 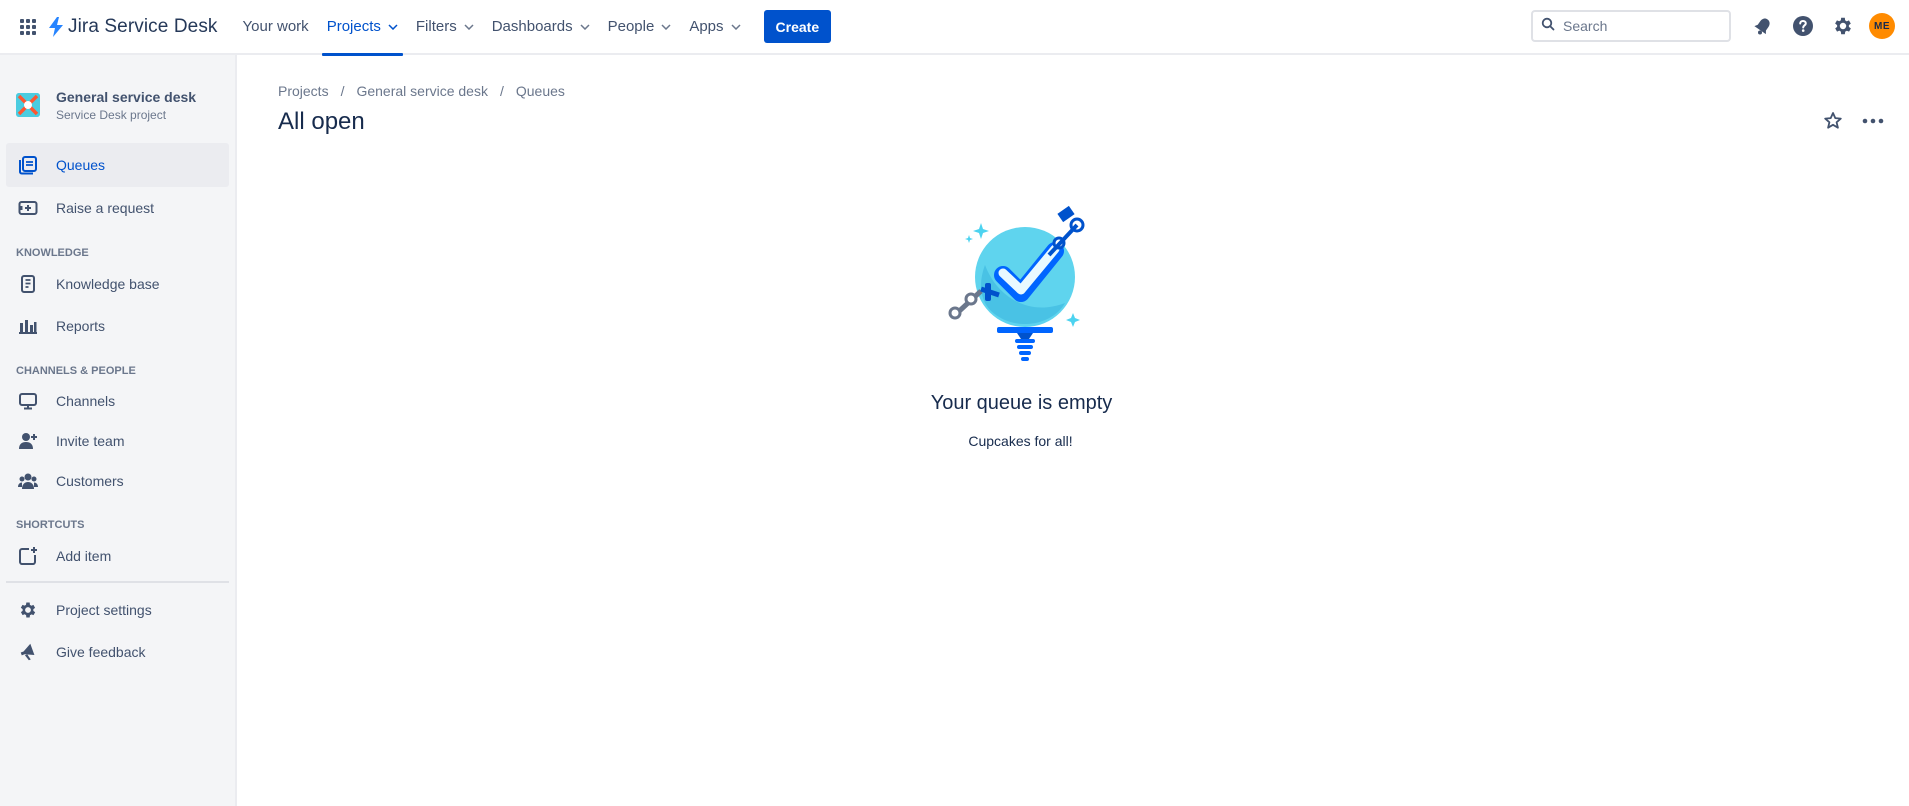 What do you see at coordinates (28, 556) in the screenshot?
I see `add-item-icon` at bounding box center [28, 556].